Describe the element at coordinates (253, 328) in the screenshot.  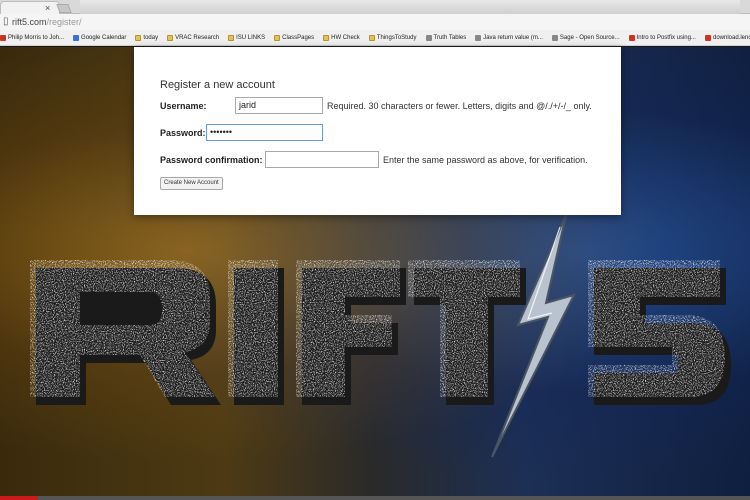
I see `logo-letter-i` at that location.